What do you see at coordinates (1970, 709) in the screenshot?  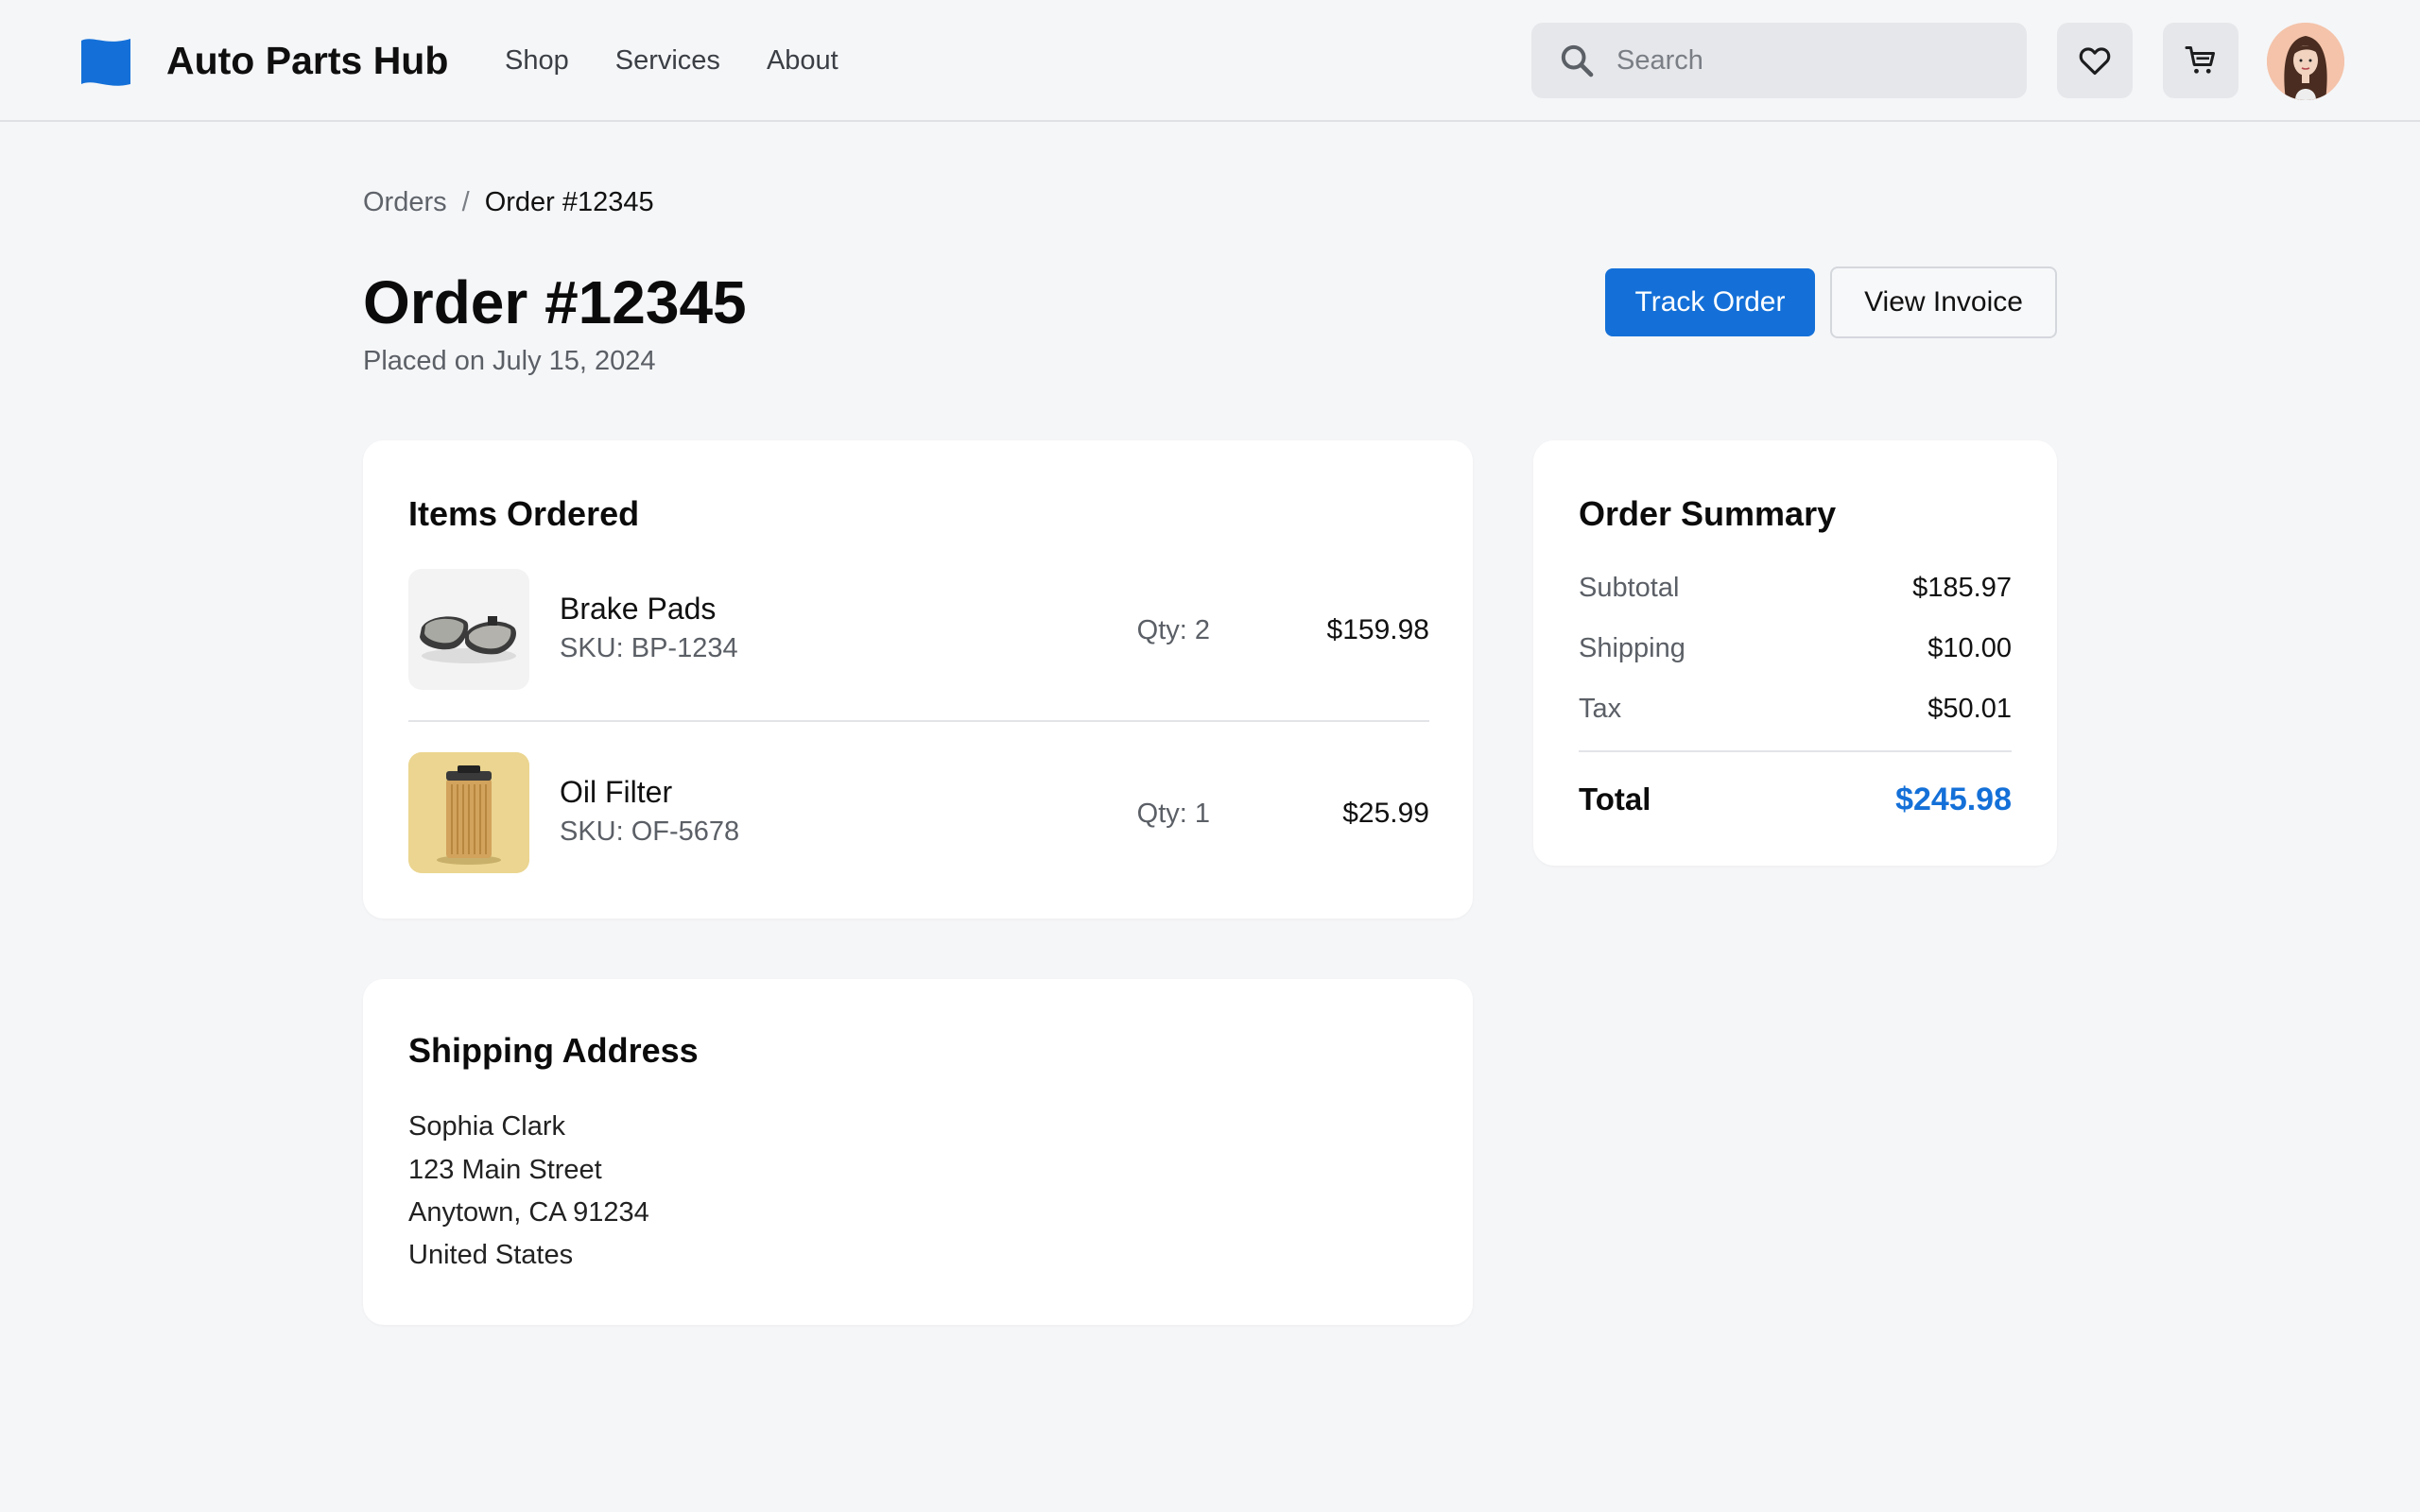 I see `tax-value: $50.01` at bounding box center [1970, 709].